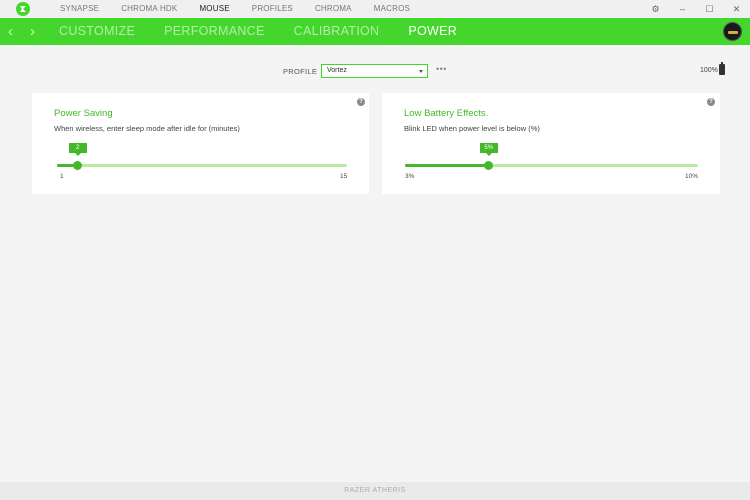 This screenshot has height=500, width=750. Describe the element at coordinates (722, 68) in the screenshot. I see `battery-icon` at that location.